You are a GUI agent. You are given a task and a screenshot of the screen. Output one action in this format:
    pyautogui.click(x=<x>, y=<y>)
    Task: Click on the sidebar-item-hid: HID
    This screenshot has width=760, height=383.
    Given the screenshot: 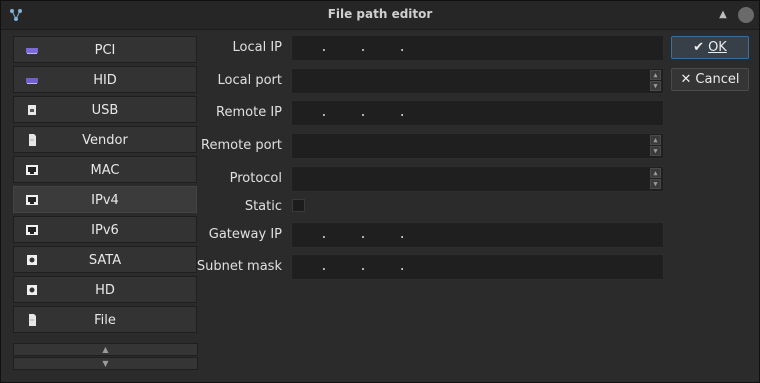 What is the action you would take?
    pyautogui.click(x=105, y=79)
    